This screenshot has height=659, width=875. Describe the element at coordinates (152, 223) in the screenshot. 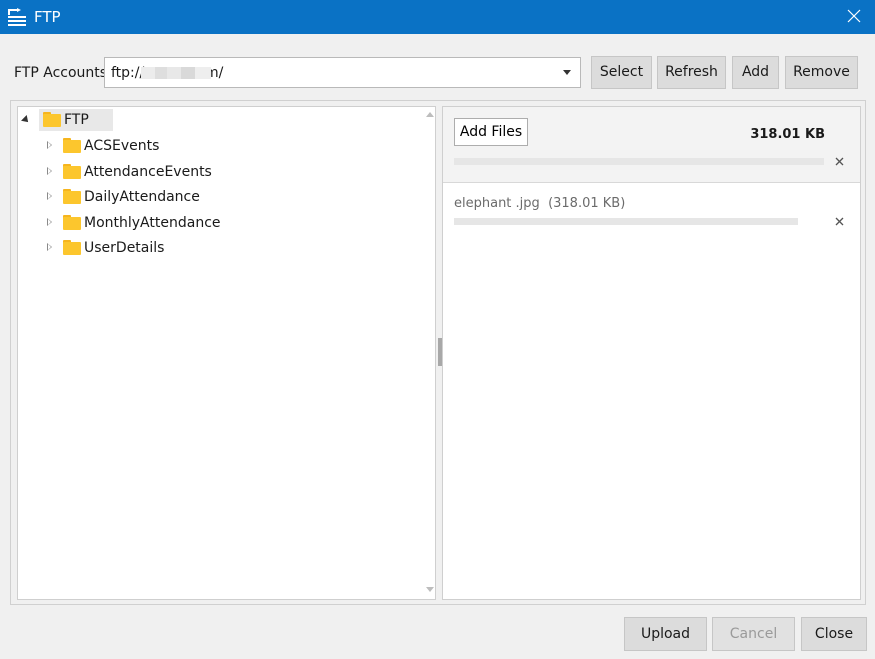

I see `tree-item-label: MonthlyAttendance` at that location.